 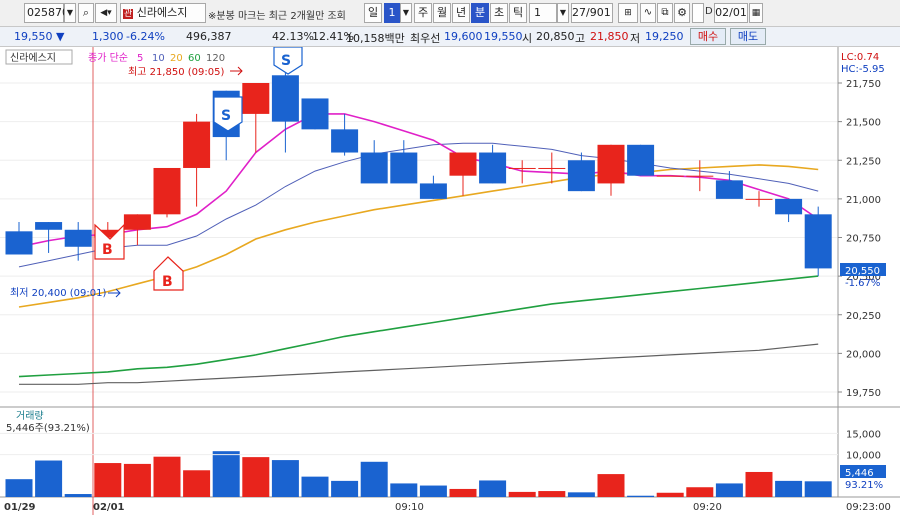 What do you see at coordinates (863, 316) in the screenshot?
I see `price-tick-label: 20,250` at bounding box center [863, 316].